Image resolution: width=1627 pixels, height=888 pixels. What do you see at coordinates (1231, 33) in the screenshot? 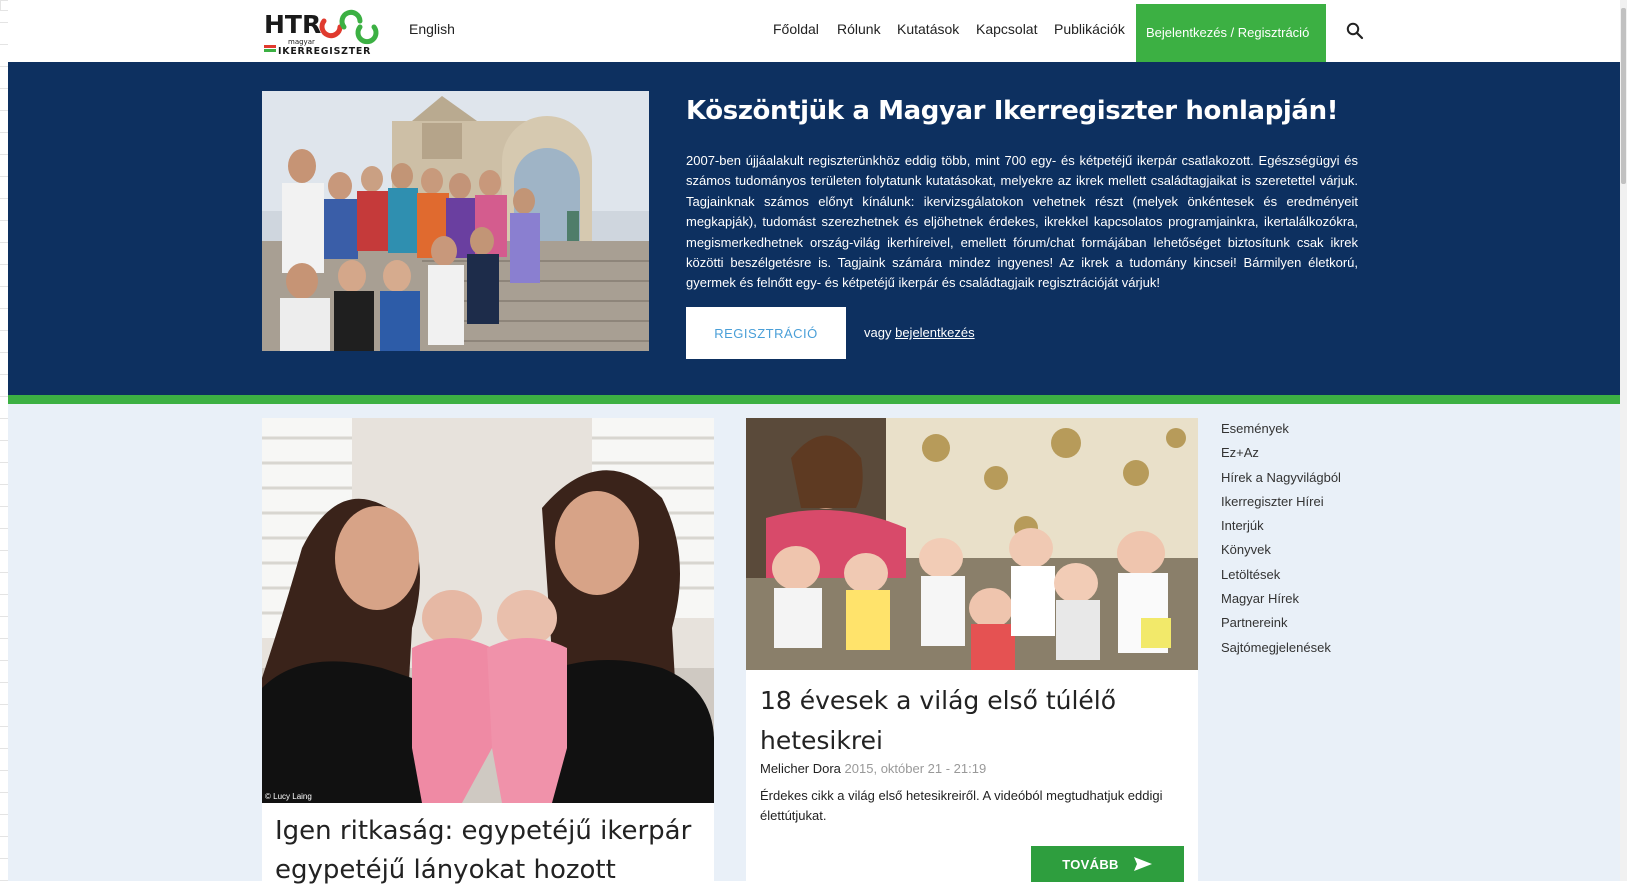
I see `nav-item-login-register: Bejelentkezés / Regisztráció` at bounding box center [1231, 33].